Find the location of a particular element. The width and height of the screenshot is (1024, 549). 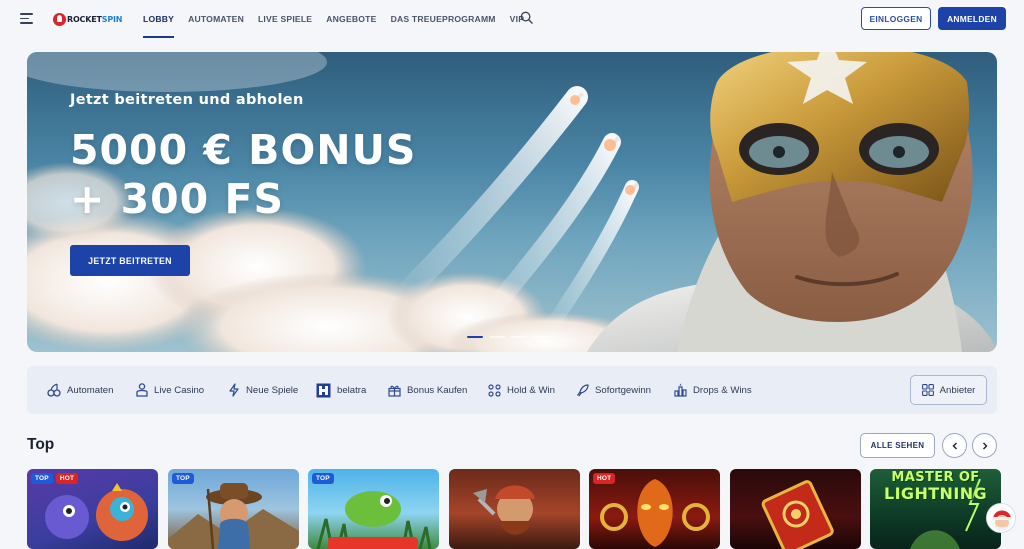

nodes-icon is located at coordinates (494, 390).